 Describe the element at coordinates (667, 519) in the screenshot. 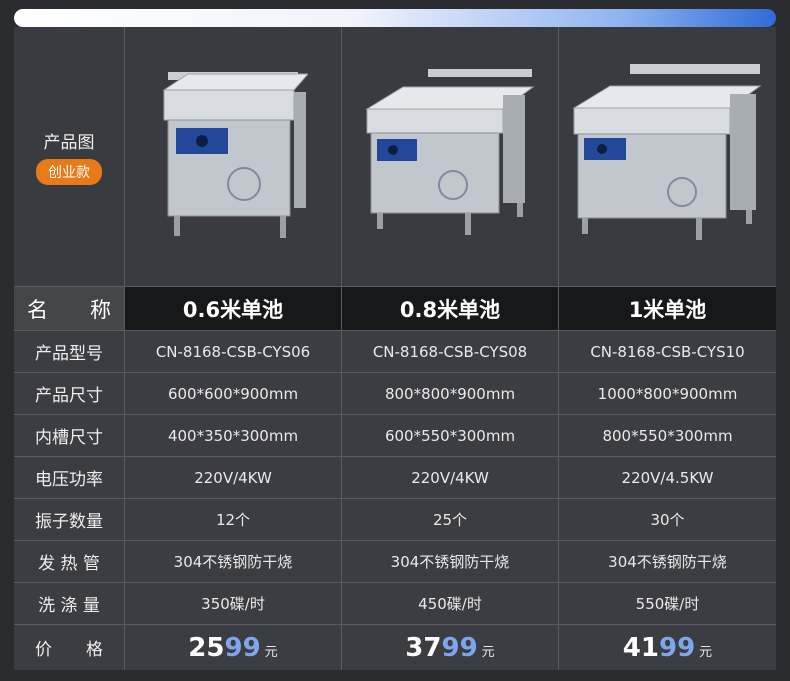

I see `transducers-value-3: 30个` at that location.